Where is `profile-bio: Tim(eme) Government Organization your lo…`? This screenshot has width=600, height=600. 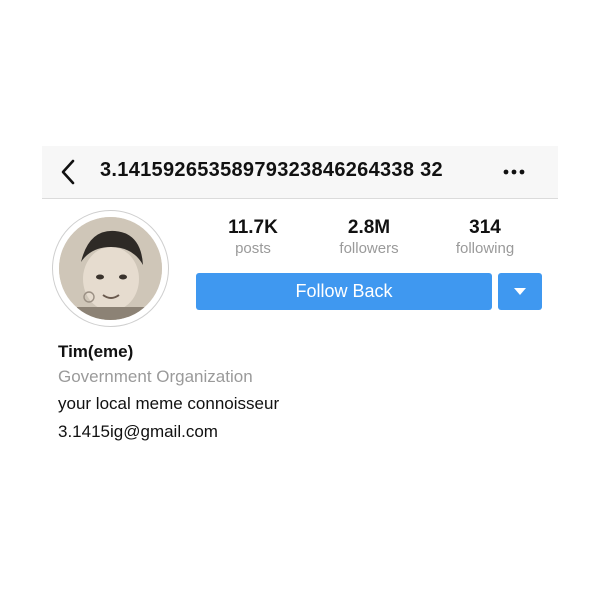 profile-bio: Tim(eme) Government Organization your lo… is located at coordinates (168, 393).